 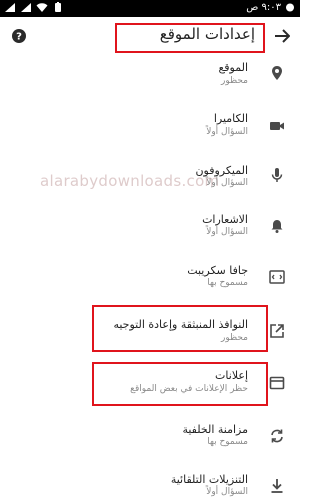 I want to click on setting-label: التنزيلات التلقائية, so click(x=209, y=479).